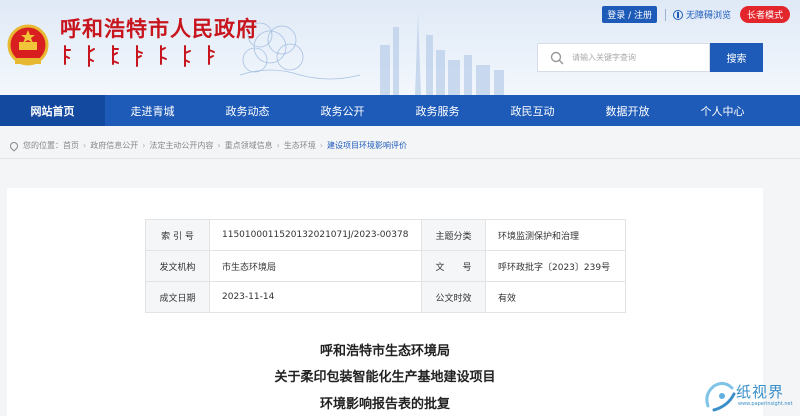 The width and height of the screenshot is (800, 416). Describe the element at coordinates (315, 235) in the screenshot. I see `meta-index-number: 1150100011520132021071J/2023-00378` at that location.